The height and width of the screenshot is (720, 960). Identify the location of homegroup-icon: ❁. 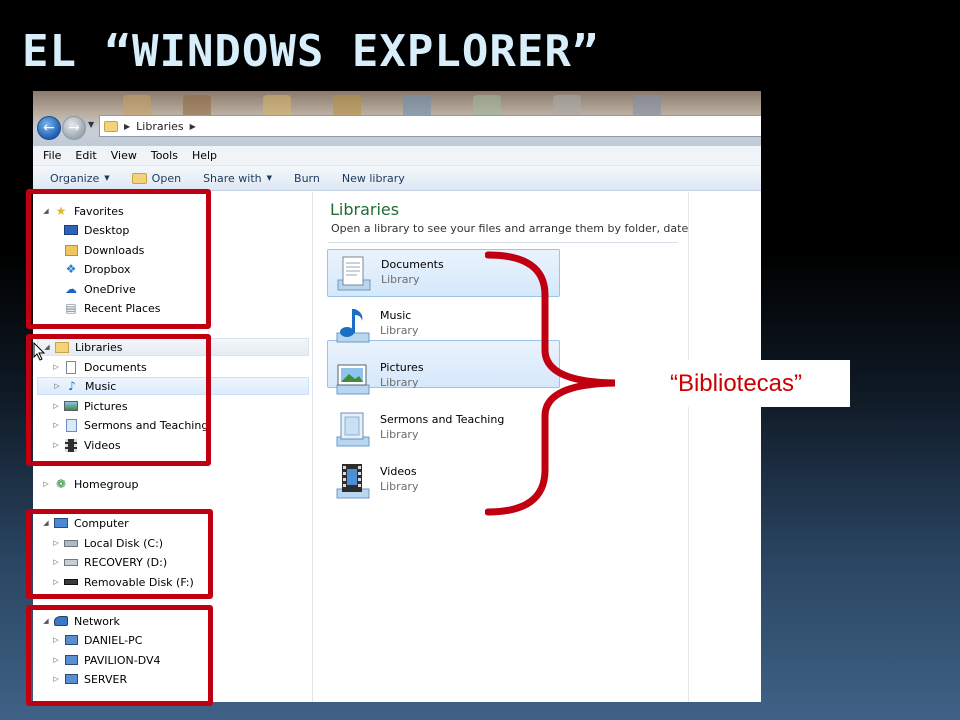
(61, 484).